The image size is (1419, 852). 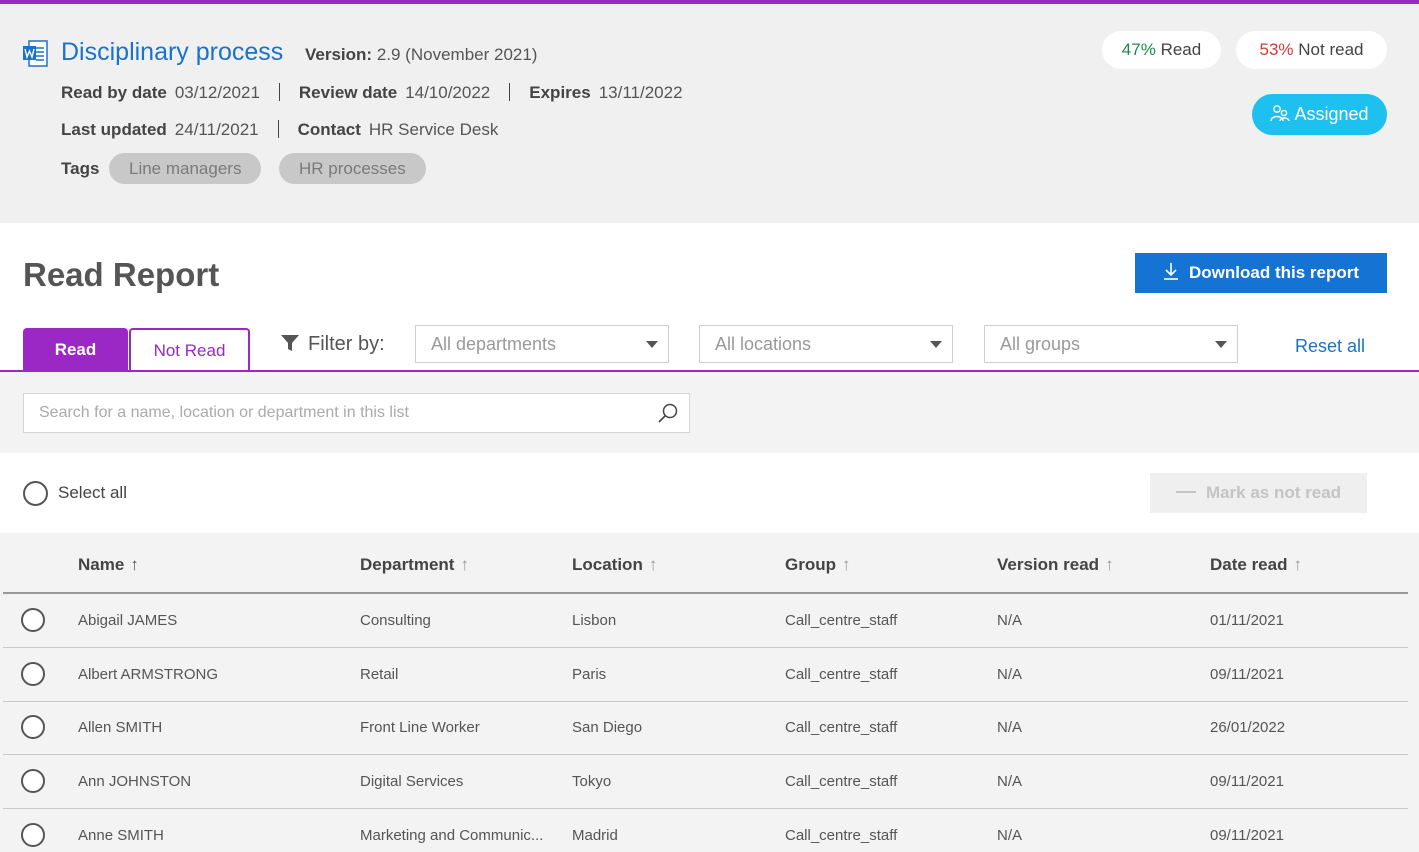 What do you see at coordinates (594, 620) in the screenshot?
I see `cell-location: Lisbon` at bounding box center [594, 620].